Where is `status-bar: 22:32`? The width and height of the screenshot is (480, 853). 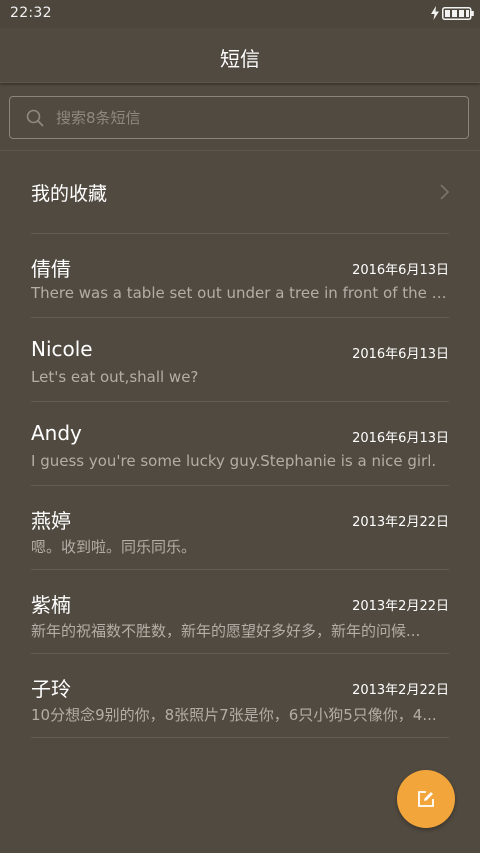 status-bar: 22:32 is located at coordinates (240, 14).